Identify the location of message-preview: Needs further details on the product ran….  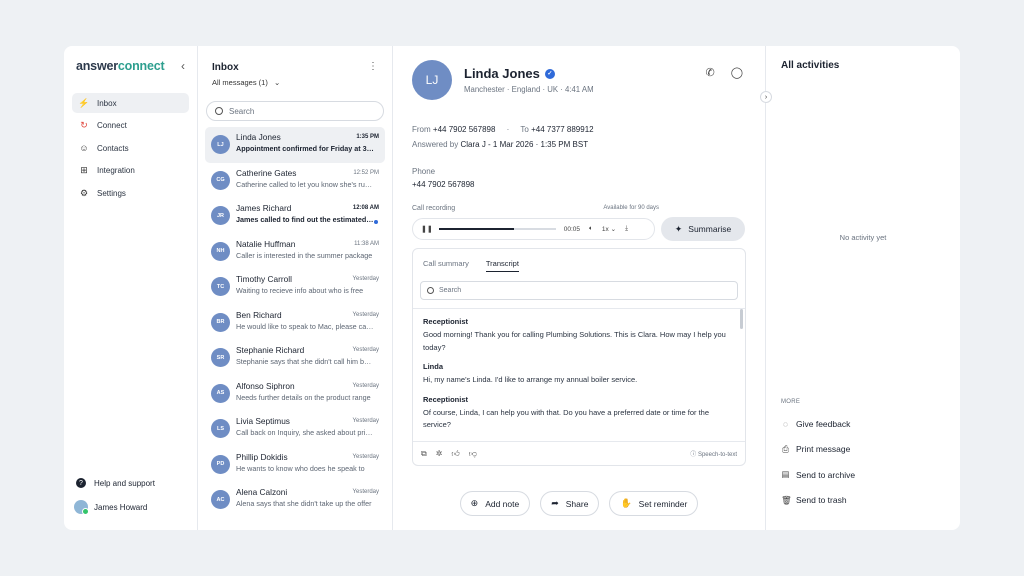
(303, 397).